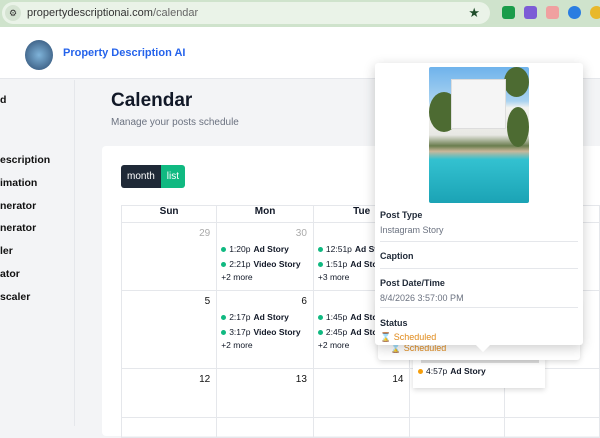 The height and width of the screenshot is (438, 600). Describe the element at coordinates (397, 256) in the screenshot. I see `caption-label: Caption` at that location.